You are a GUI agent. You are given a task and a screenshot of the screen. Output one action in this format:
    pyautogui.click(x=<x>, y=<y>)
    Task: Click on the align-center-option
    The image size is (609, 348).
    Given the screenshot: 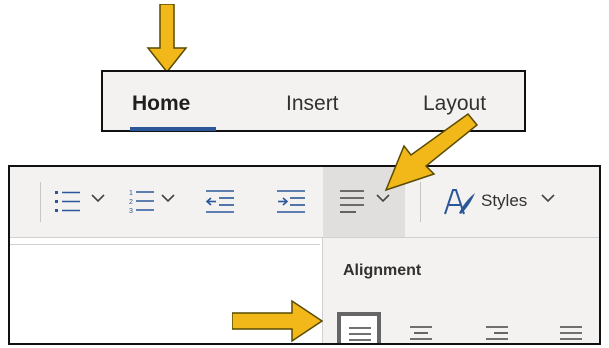 What is the action you would take?
    pyautogui.click(x=421, y=327)
    